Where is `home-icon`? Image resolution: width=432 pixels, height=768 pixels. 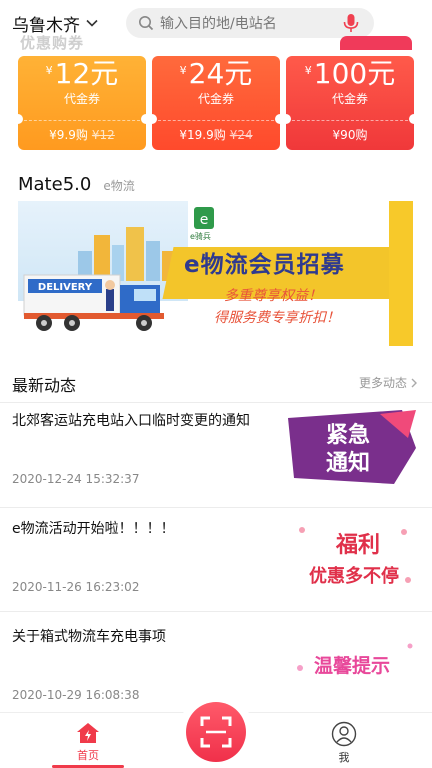
home-icon is located at coordinates (88, 733).